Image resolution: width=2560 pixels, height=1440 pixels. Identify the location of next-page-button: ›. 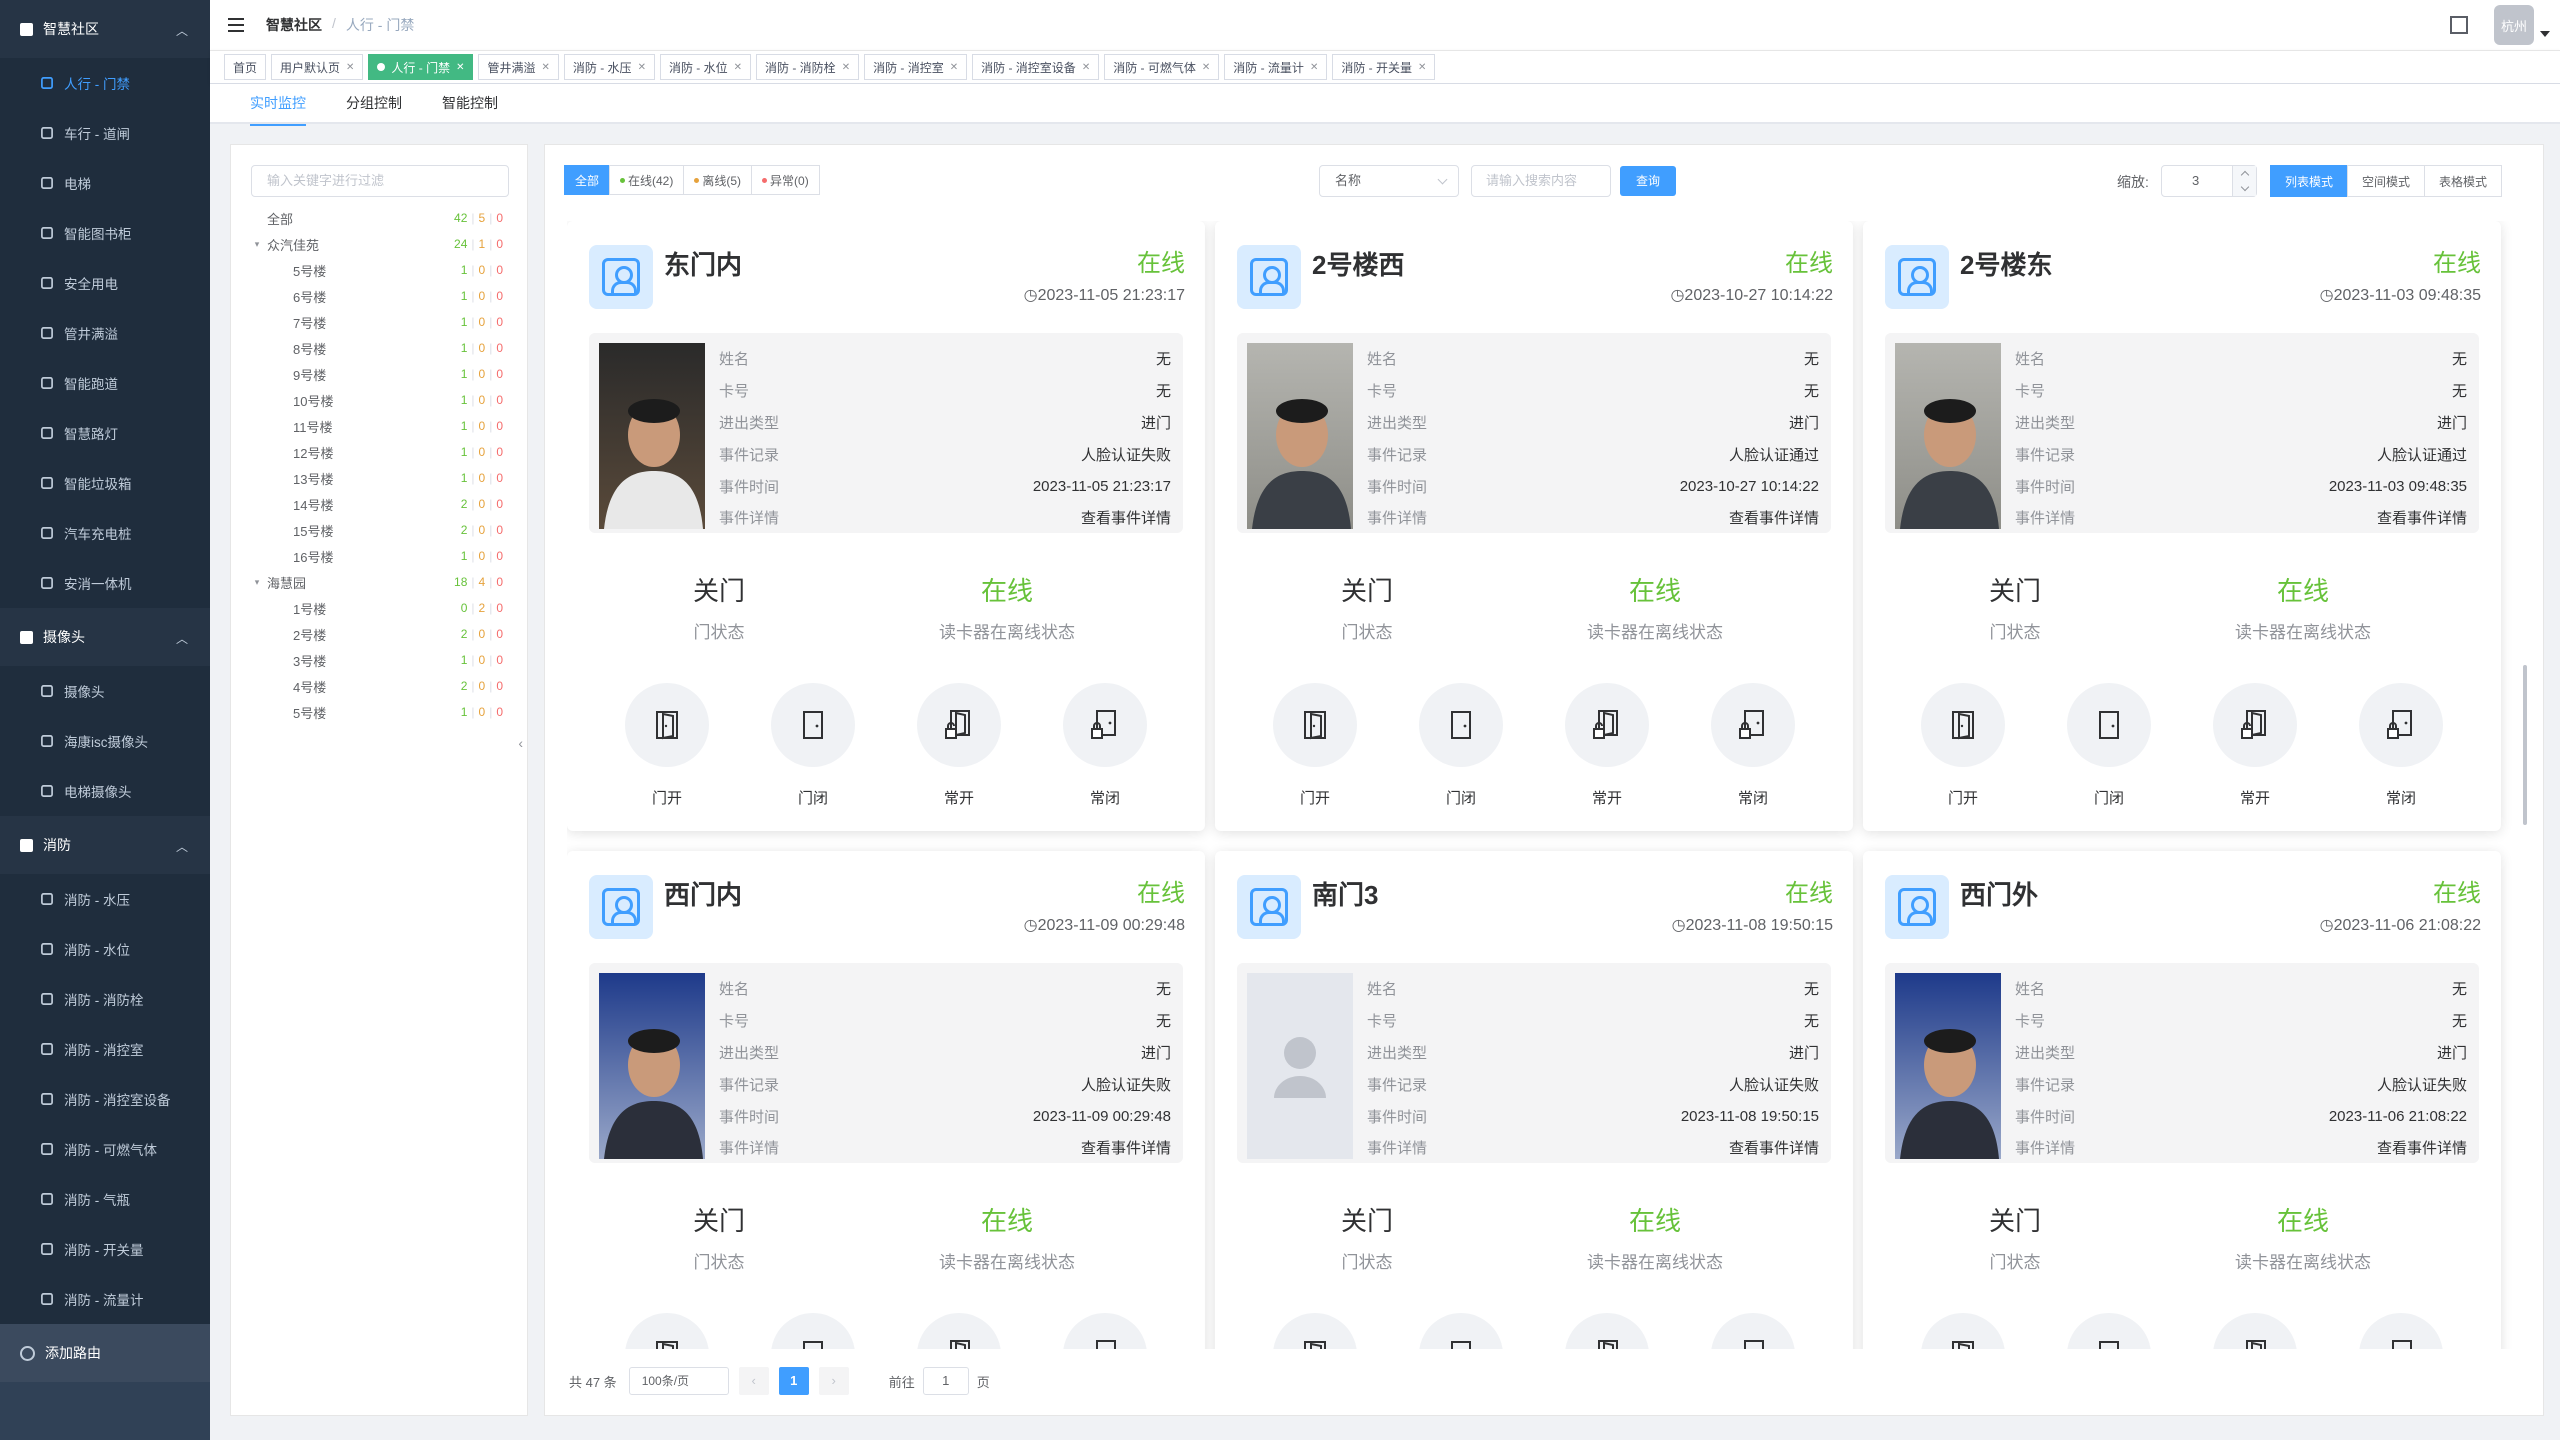
(833, 1381).